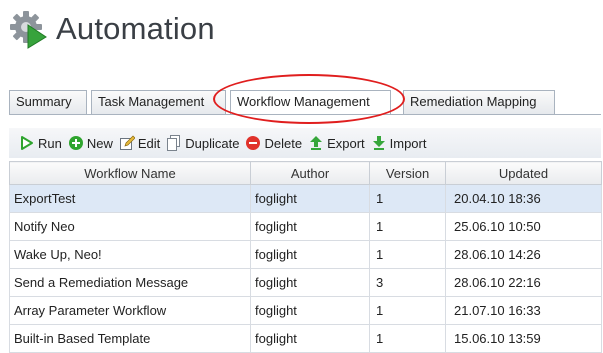  I want to click on cell-workflow-name: Notify Neo, so click(130, 226).